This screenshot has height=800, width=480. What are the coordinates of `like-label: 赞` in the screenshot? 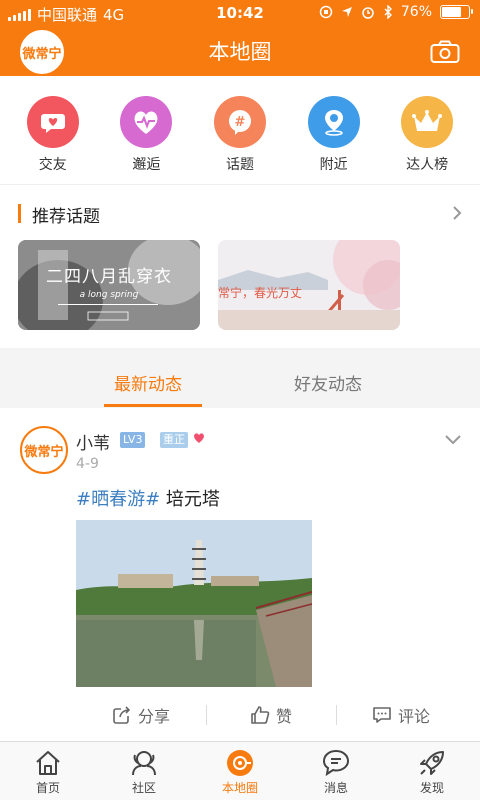 It's located at (283, 716).